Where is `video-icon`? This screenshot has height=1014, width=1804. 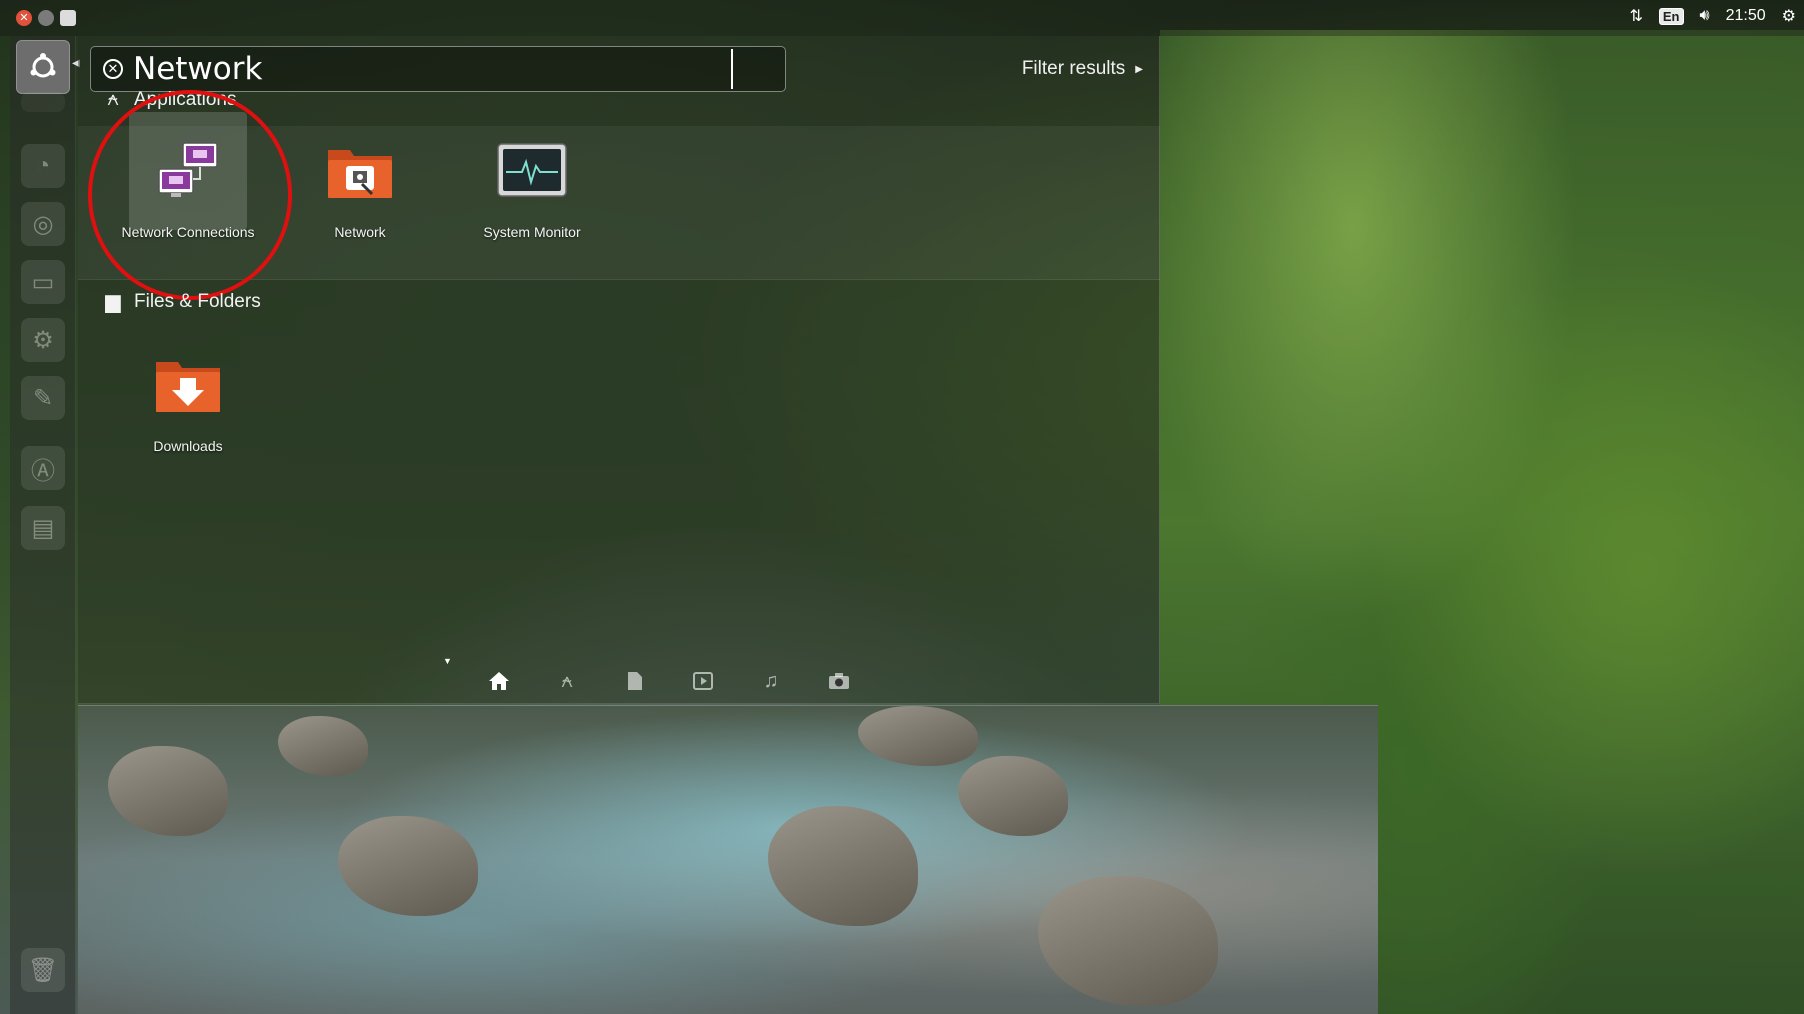 video-icon is located at coordinates (703, 681).